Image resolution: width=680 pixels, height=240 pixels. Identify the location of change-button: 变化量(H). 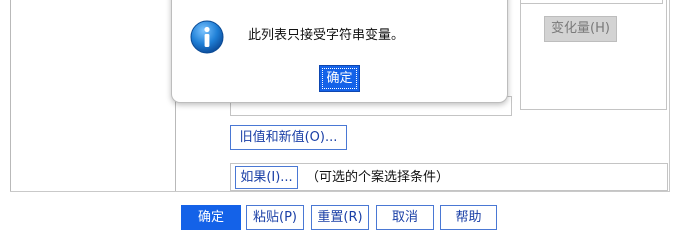
(580, 29).